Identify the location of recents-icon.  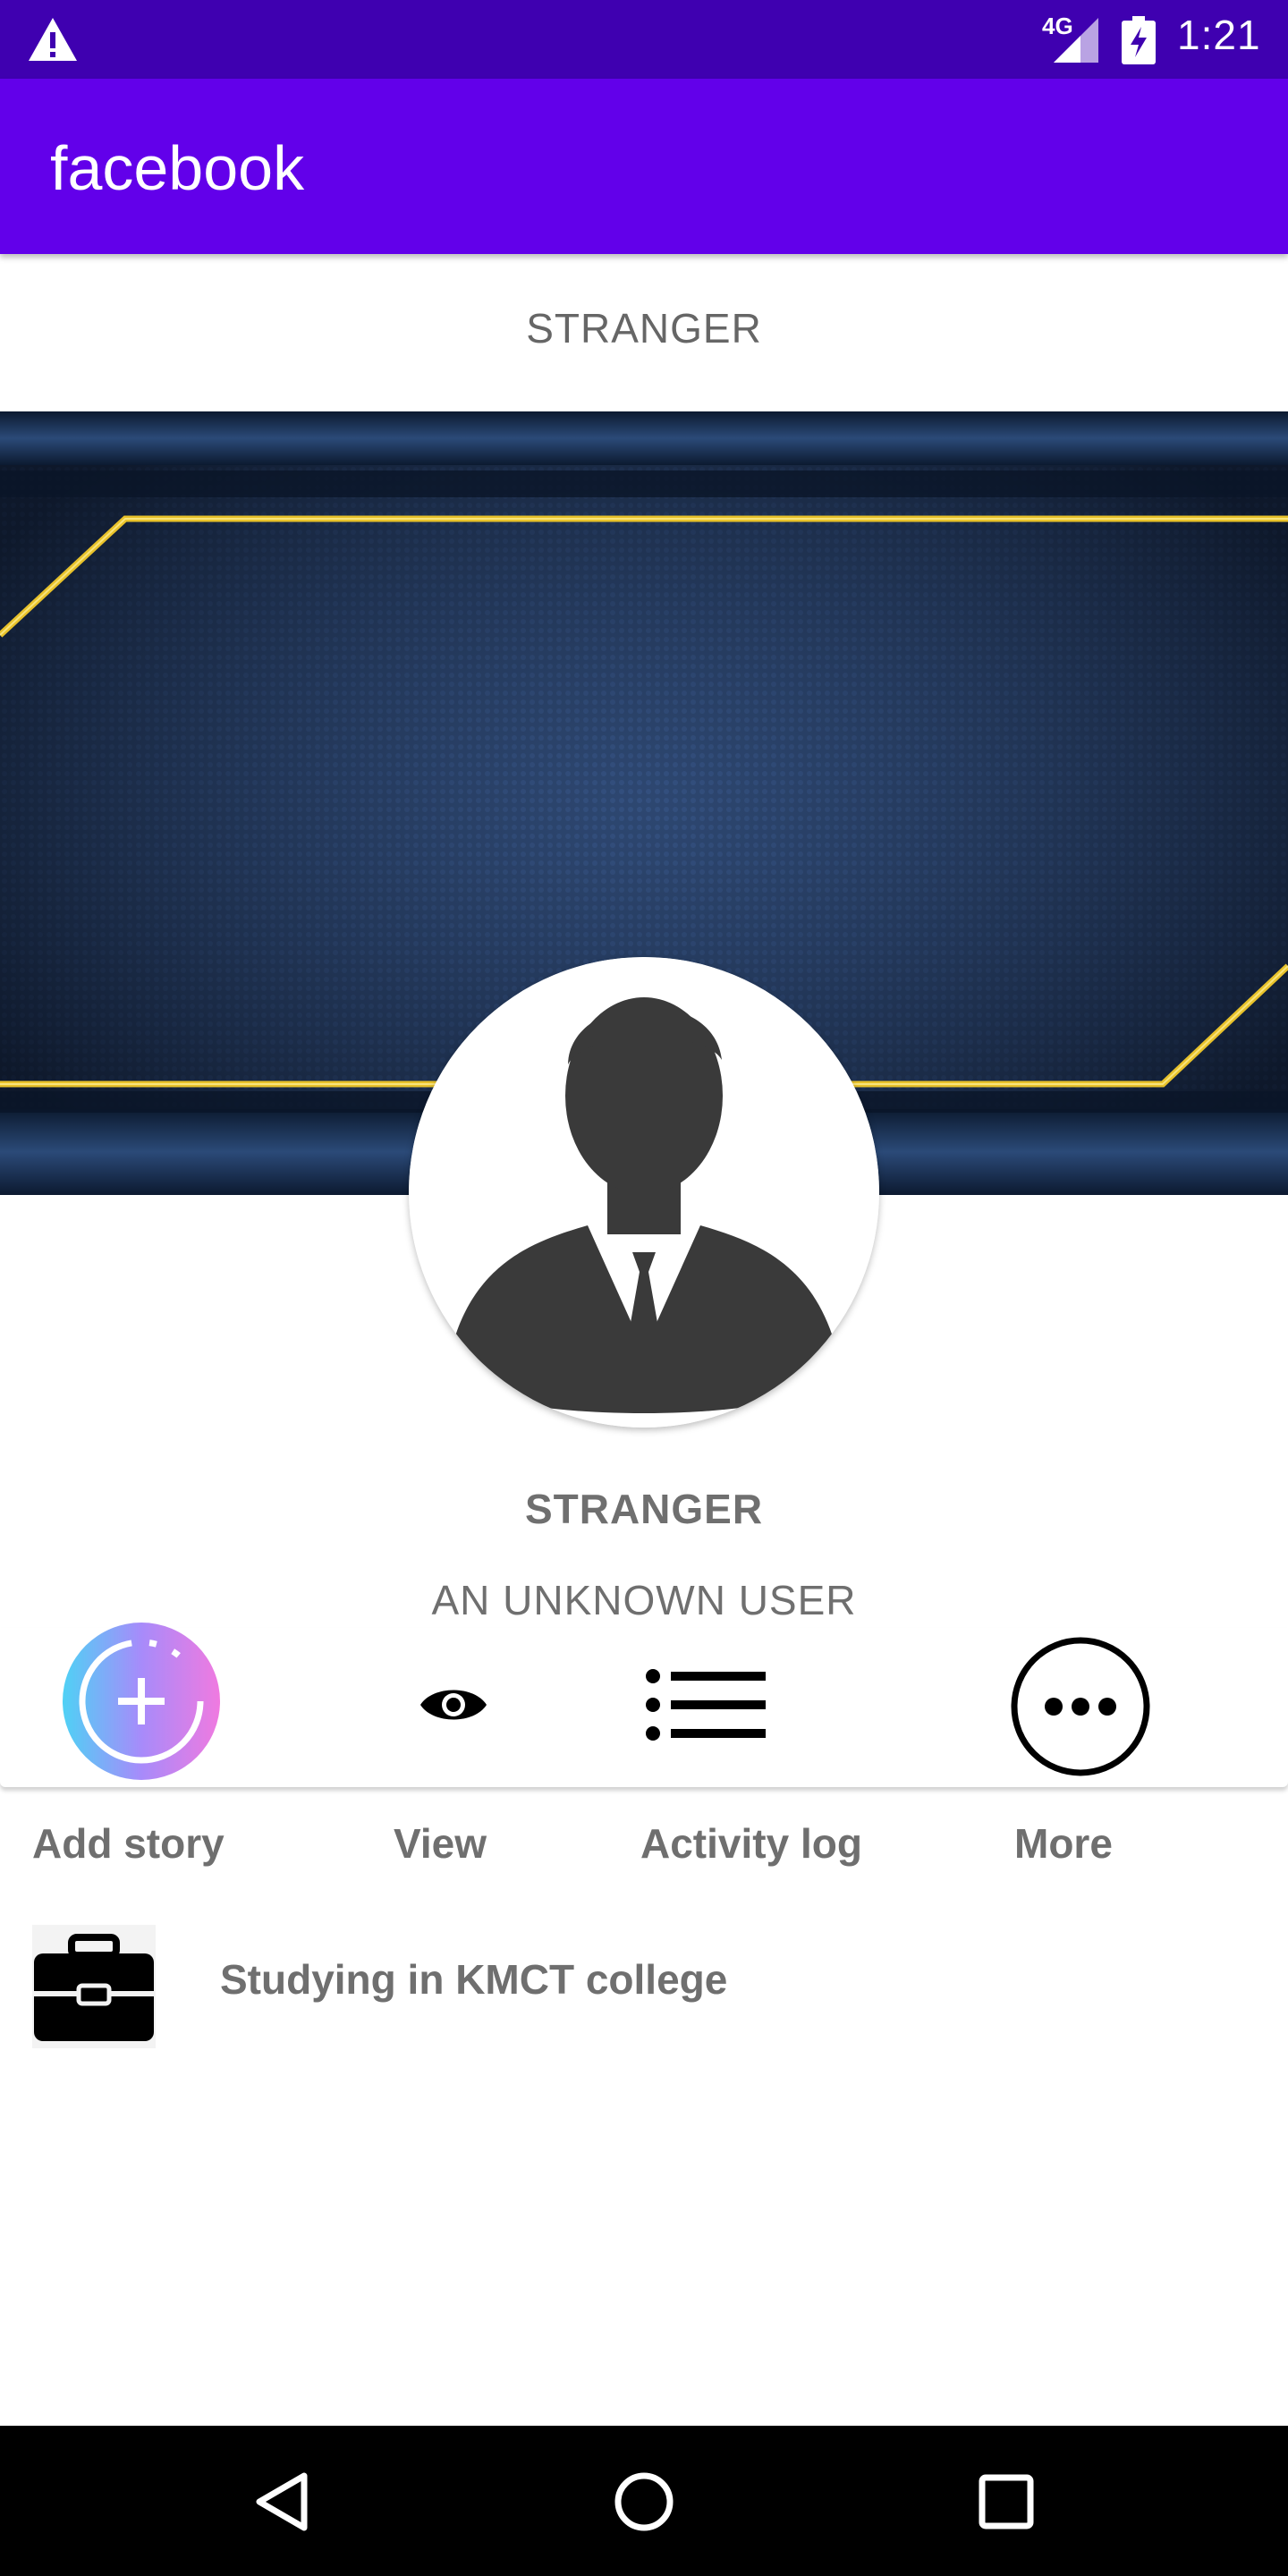
(1006, 2501).